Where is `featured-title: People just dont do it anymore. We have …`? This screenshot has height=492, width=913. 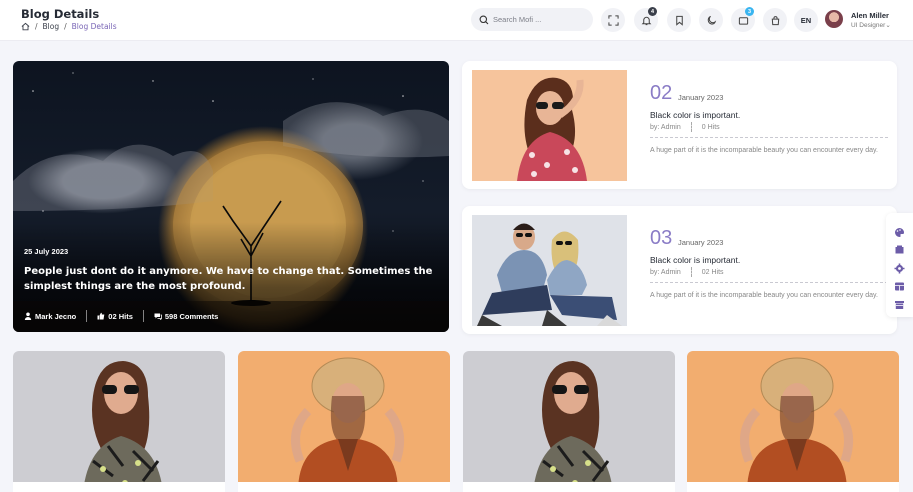
featured-title: People just dont do it anymore. We have … is located at coordinates (234, 279).